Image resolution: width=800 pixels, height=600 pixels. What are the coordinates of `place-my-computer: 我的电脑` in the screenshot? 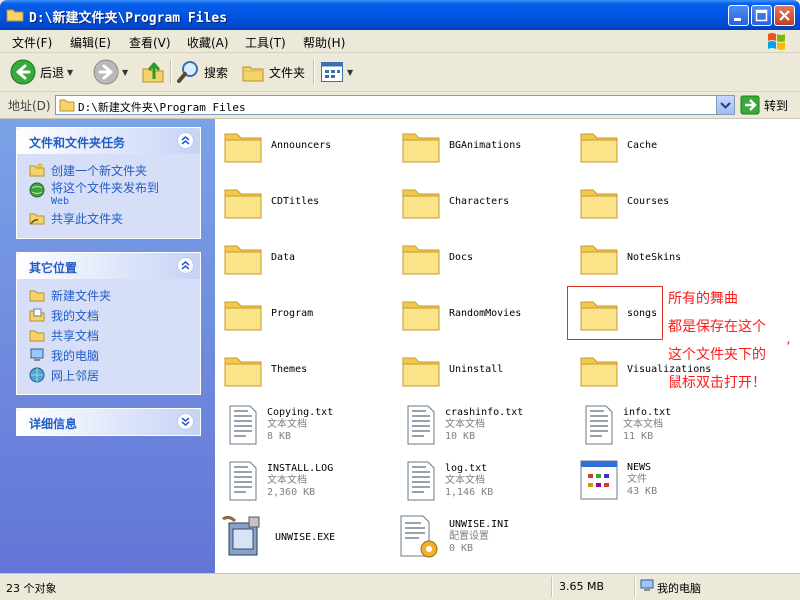 It's located at (64, 355).